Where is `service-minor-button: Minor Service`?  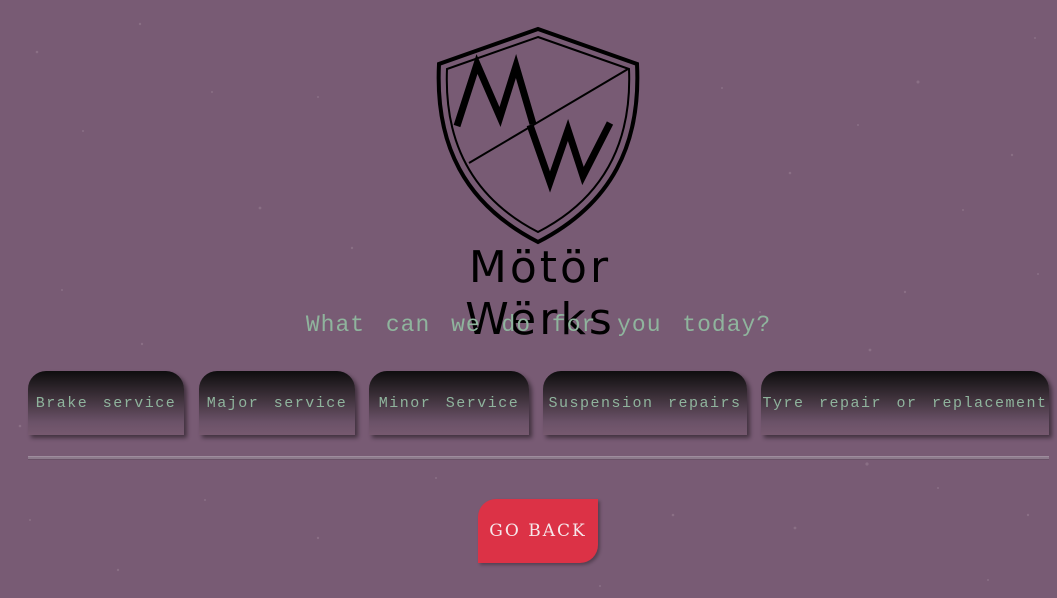 service-minor-button: Minor Service is located at coordinates (449, 403).